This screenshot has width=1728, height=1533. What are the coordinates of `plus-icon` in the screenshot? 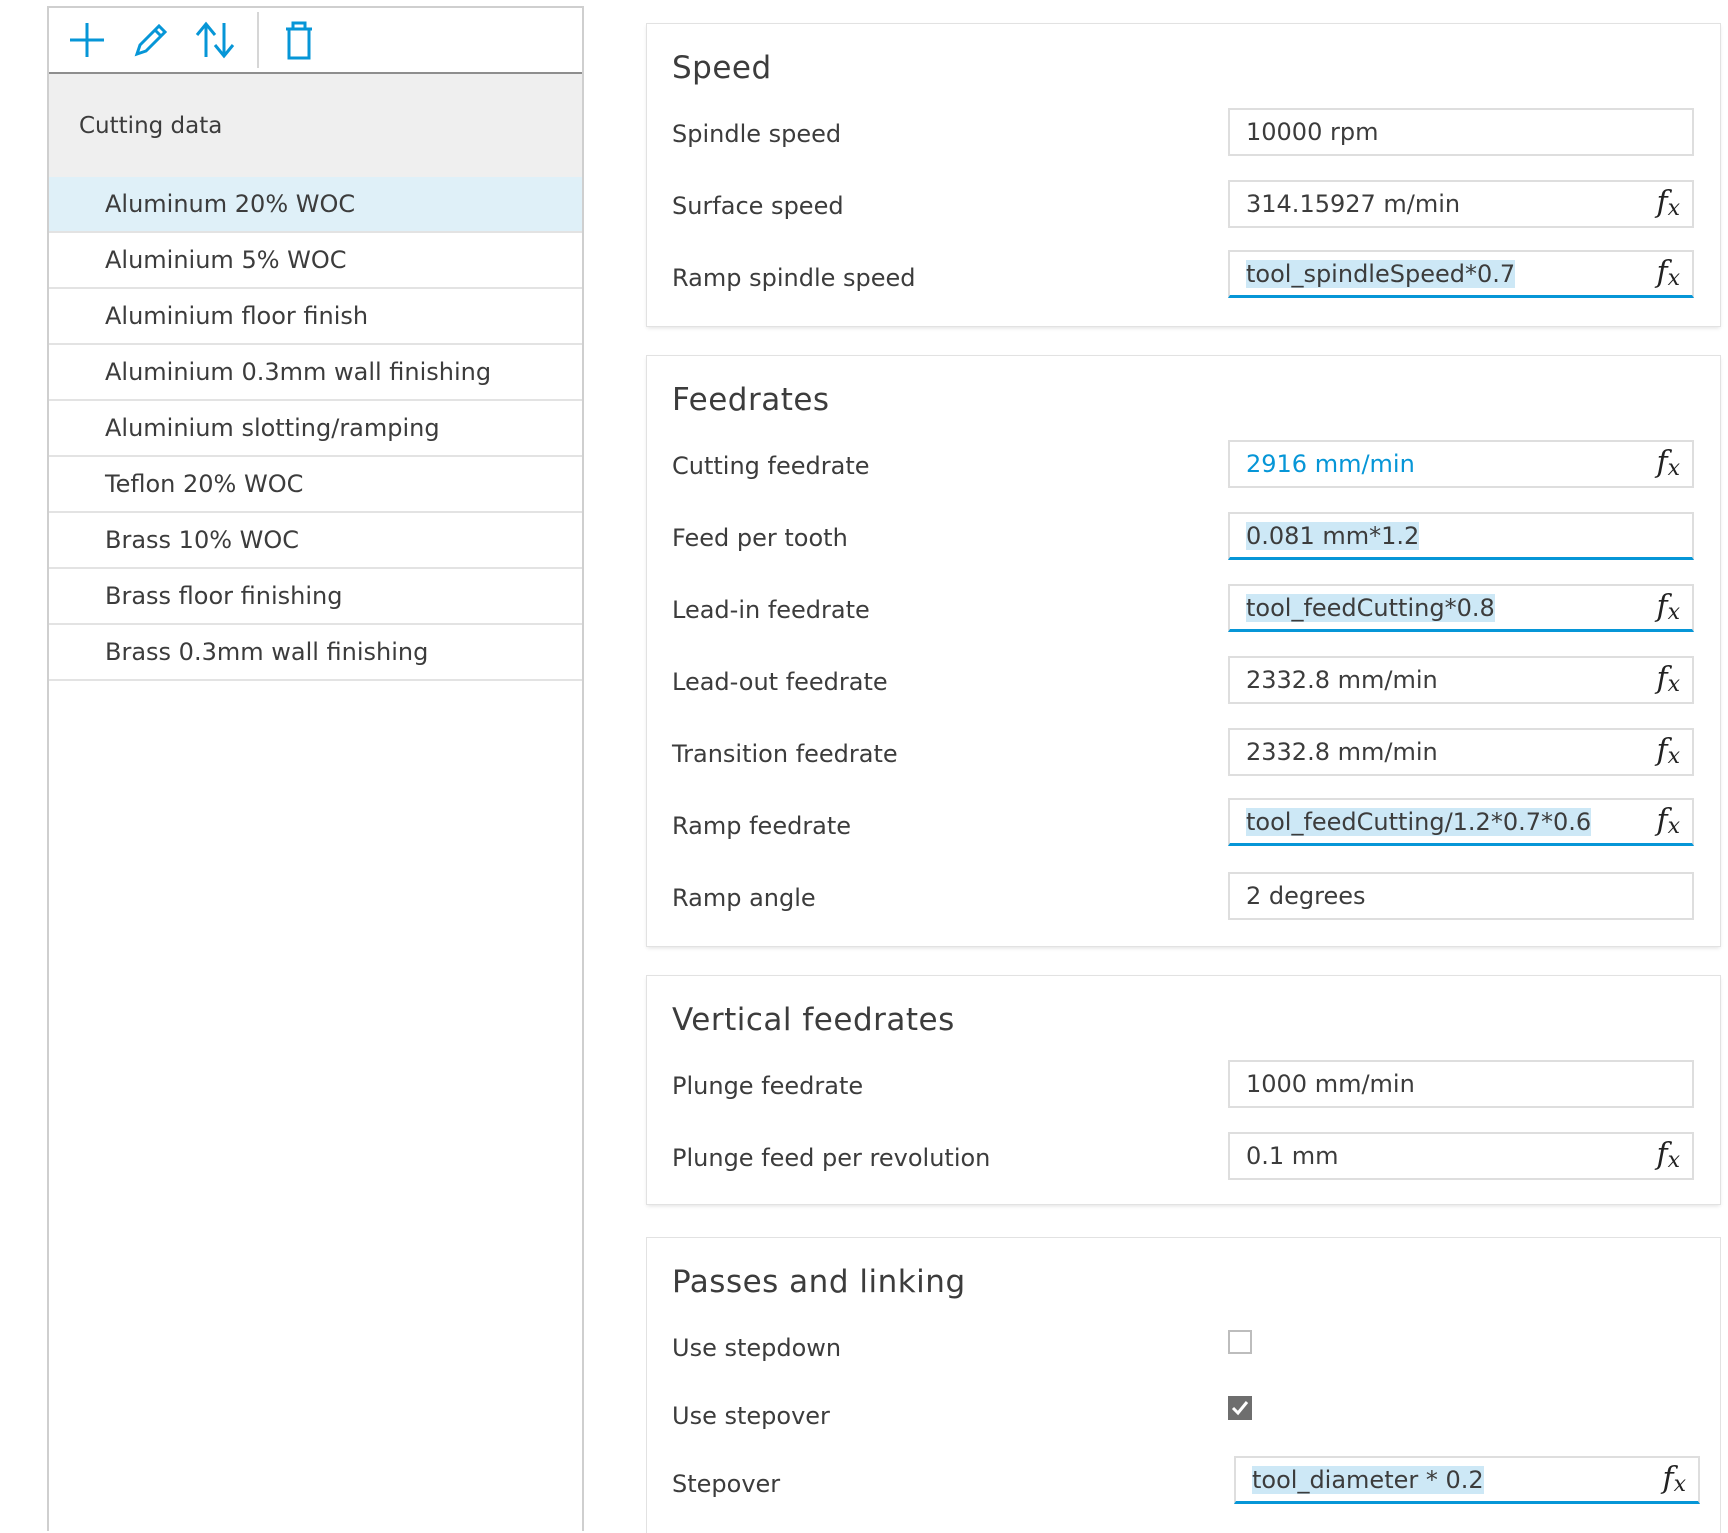 It's located at (87, 40).